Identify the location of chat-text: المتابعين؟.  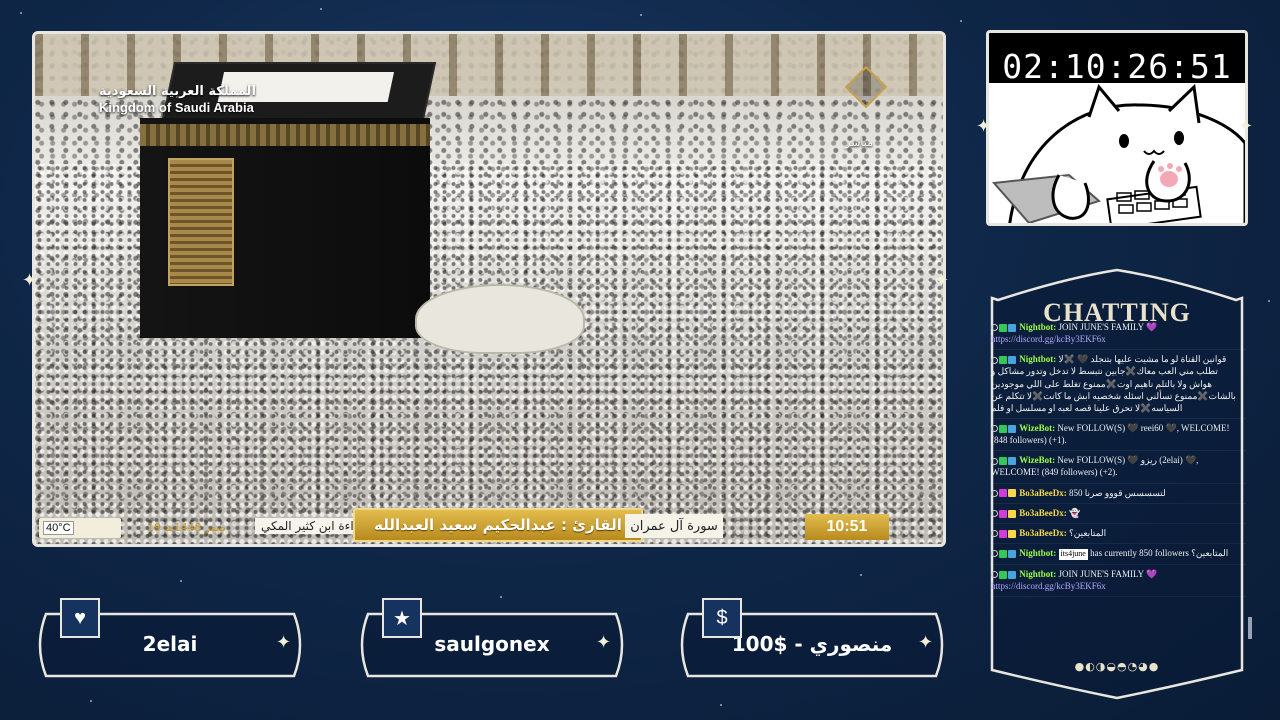
(1088, 532).